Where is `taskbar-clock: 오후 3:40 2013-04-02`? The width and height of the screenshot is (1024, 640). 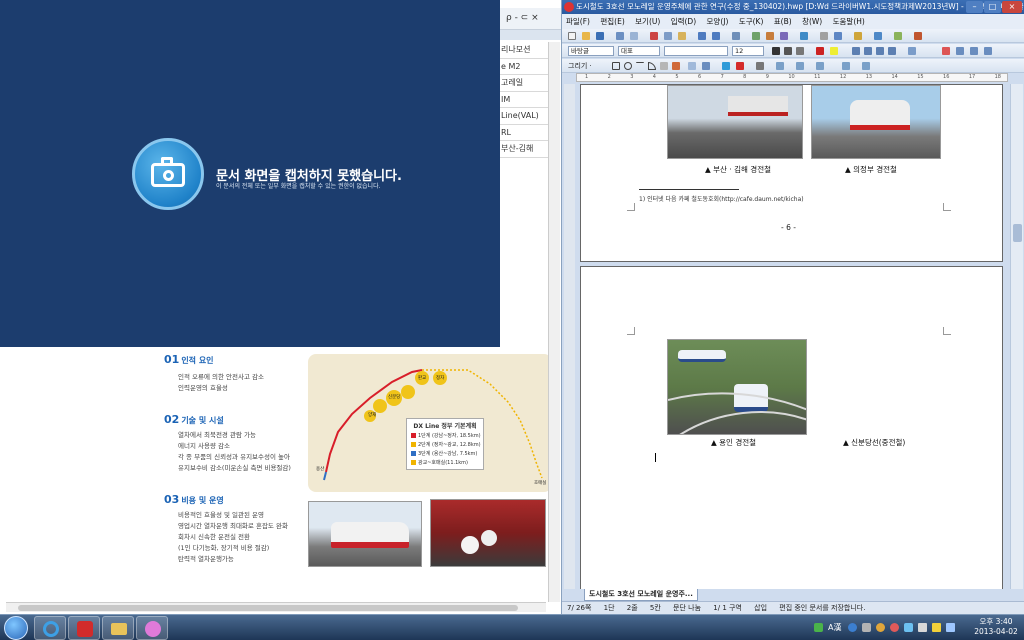 taskbar-clock: 오후 3:40 2013-04-02 is located at coordinates (996, 627).